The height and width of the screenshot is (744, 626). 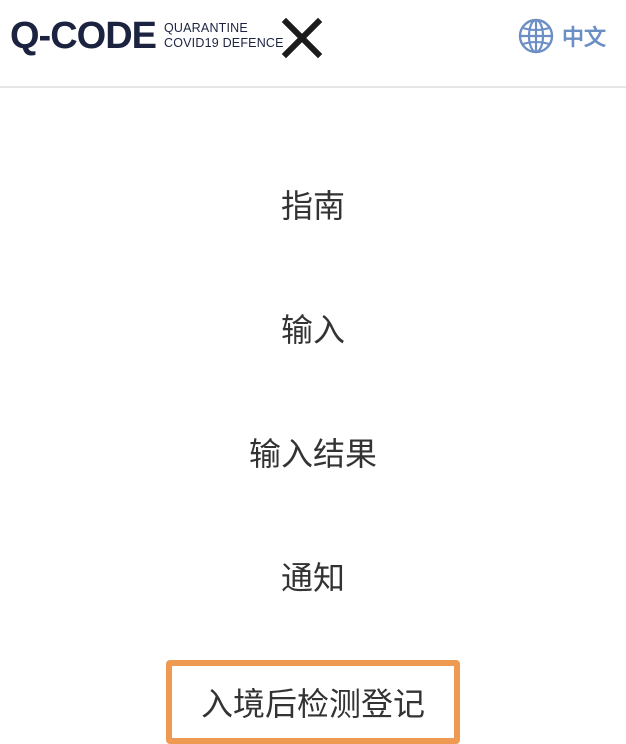 What do you see at coordinates (313, 206) in the screenshot?
I see `menu-item-guide: 指南` at bounding box center [313, 206].